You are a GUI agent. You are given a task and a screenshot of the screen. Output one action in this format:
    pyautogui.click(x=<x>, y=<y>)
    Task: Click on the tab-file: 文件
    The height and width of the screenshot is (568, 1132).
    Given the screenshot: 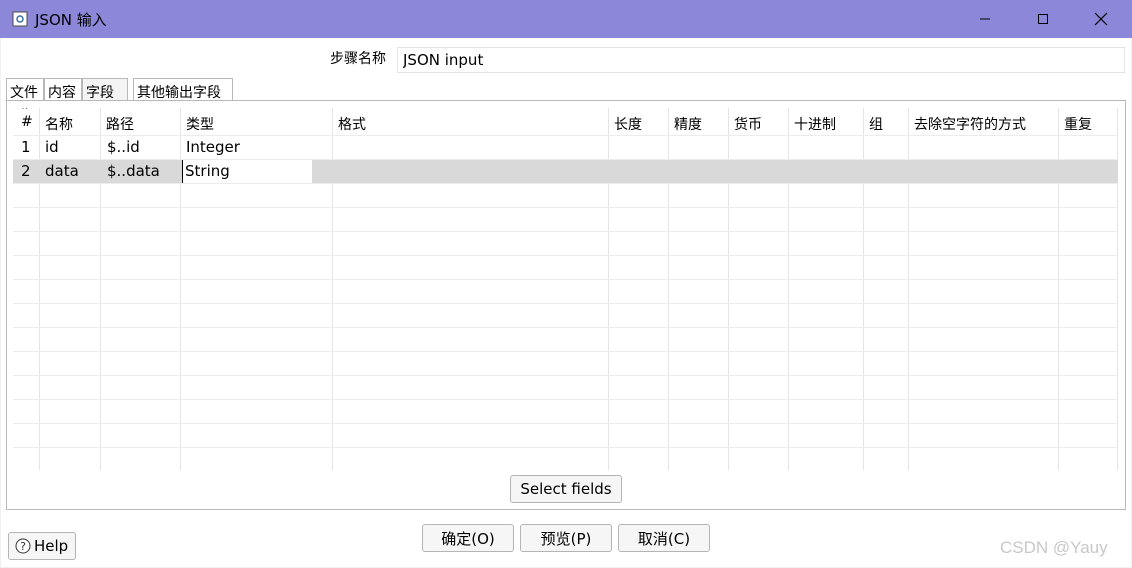 What is the action you would take?
    pyautogui.click(x=25, y=89)
    